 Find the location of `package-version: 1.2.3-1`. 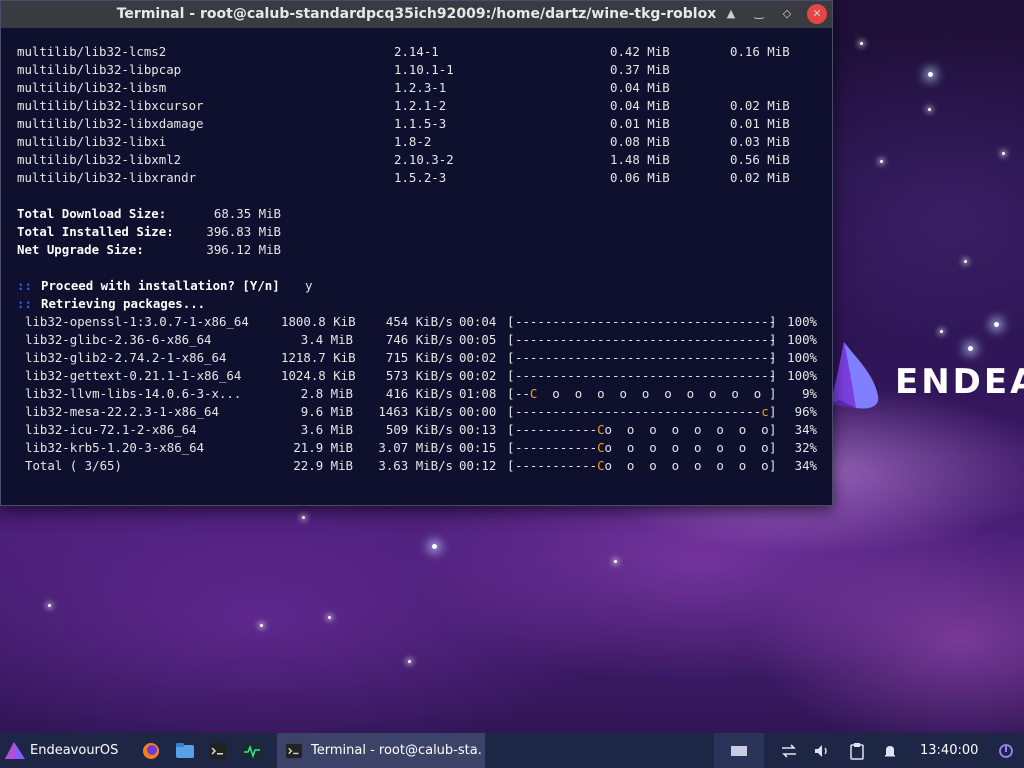

package-version: 1.2.3-1 is located at coordinates (420, 87).